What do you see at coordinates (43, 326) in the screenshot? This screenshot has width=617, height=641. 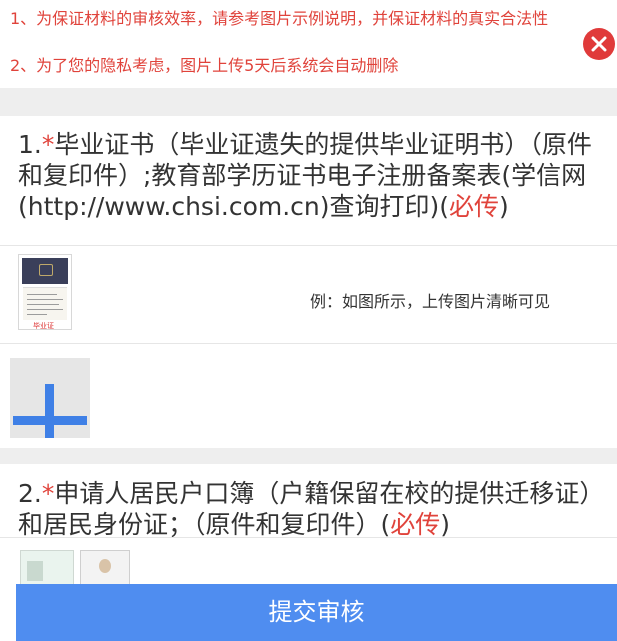 I see `example-caption: 毕业证` at bounding box center [43, 326].